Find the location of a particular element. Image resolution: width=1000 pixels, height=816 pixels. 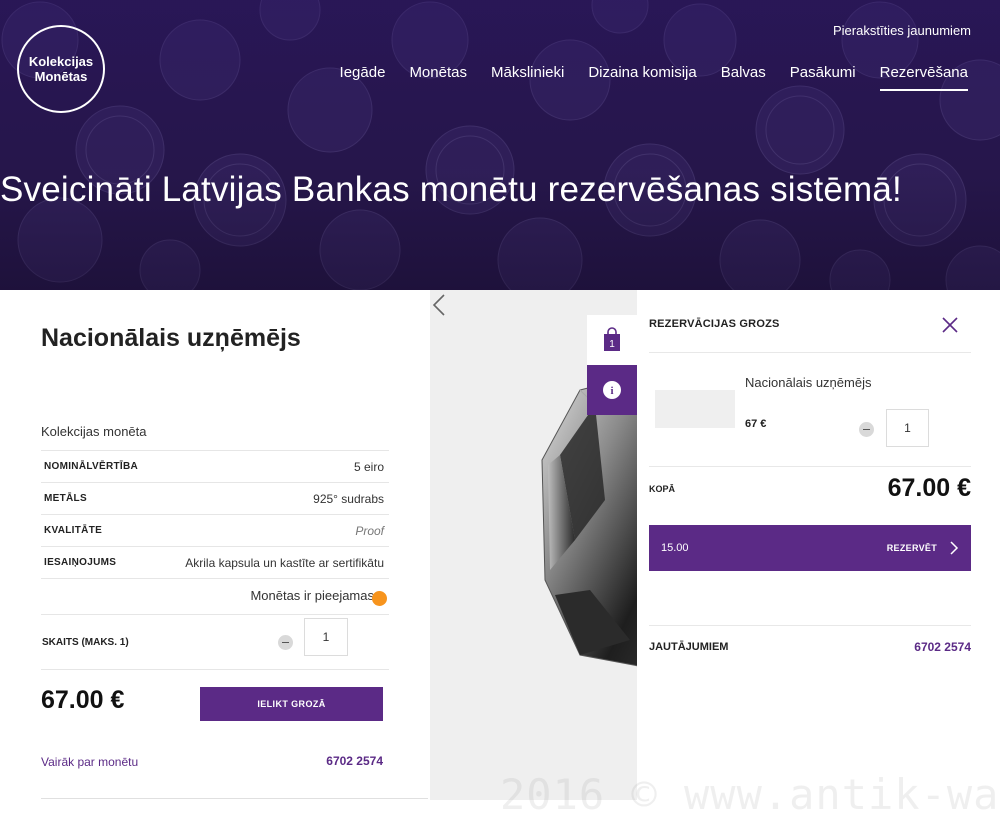

product-title: Nacionālais uzņēmējs is located at coordinates (171, 338).